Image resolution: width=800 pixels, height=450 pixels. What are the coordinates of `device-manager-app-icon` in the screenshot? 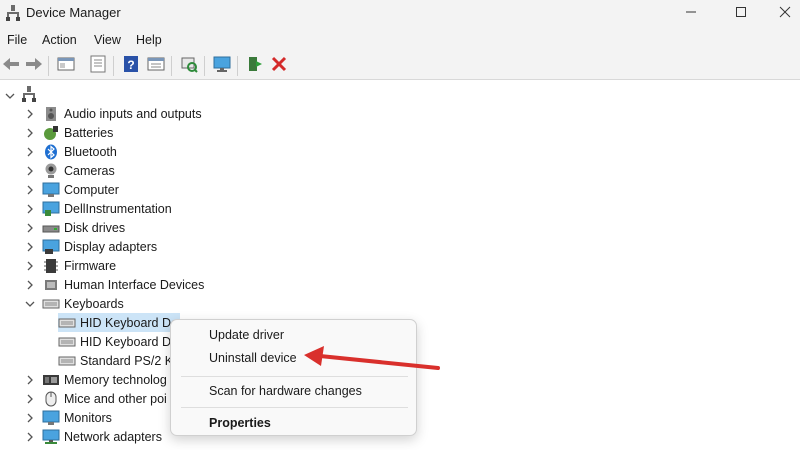 It's located at (13, 13).